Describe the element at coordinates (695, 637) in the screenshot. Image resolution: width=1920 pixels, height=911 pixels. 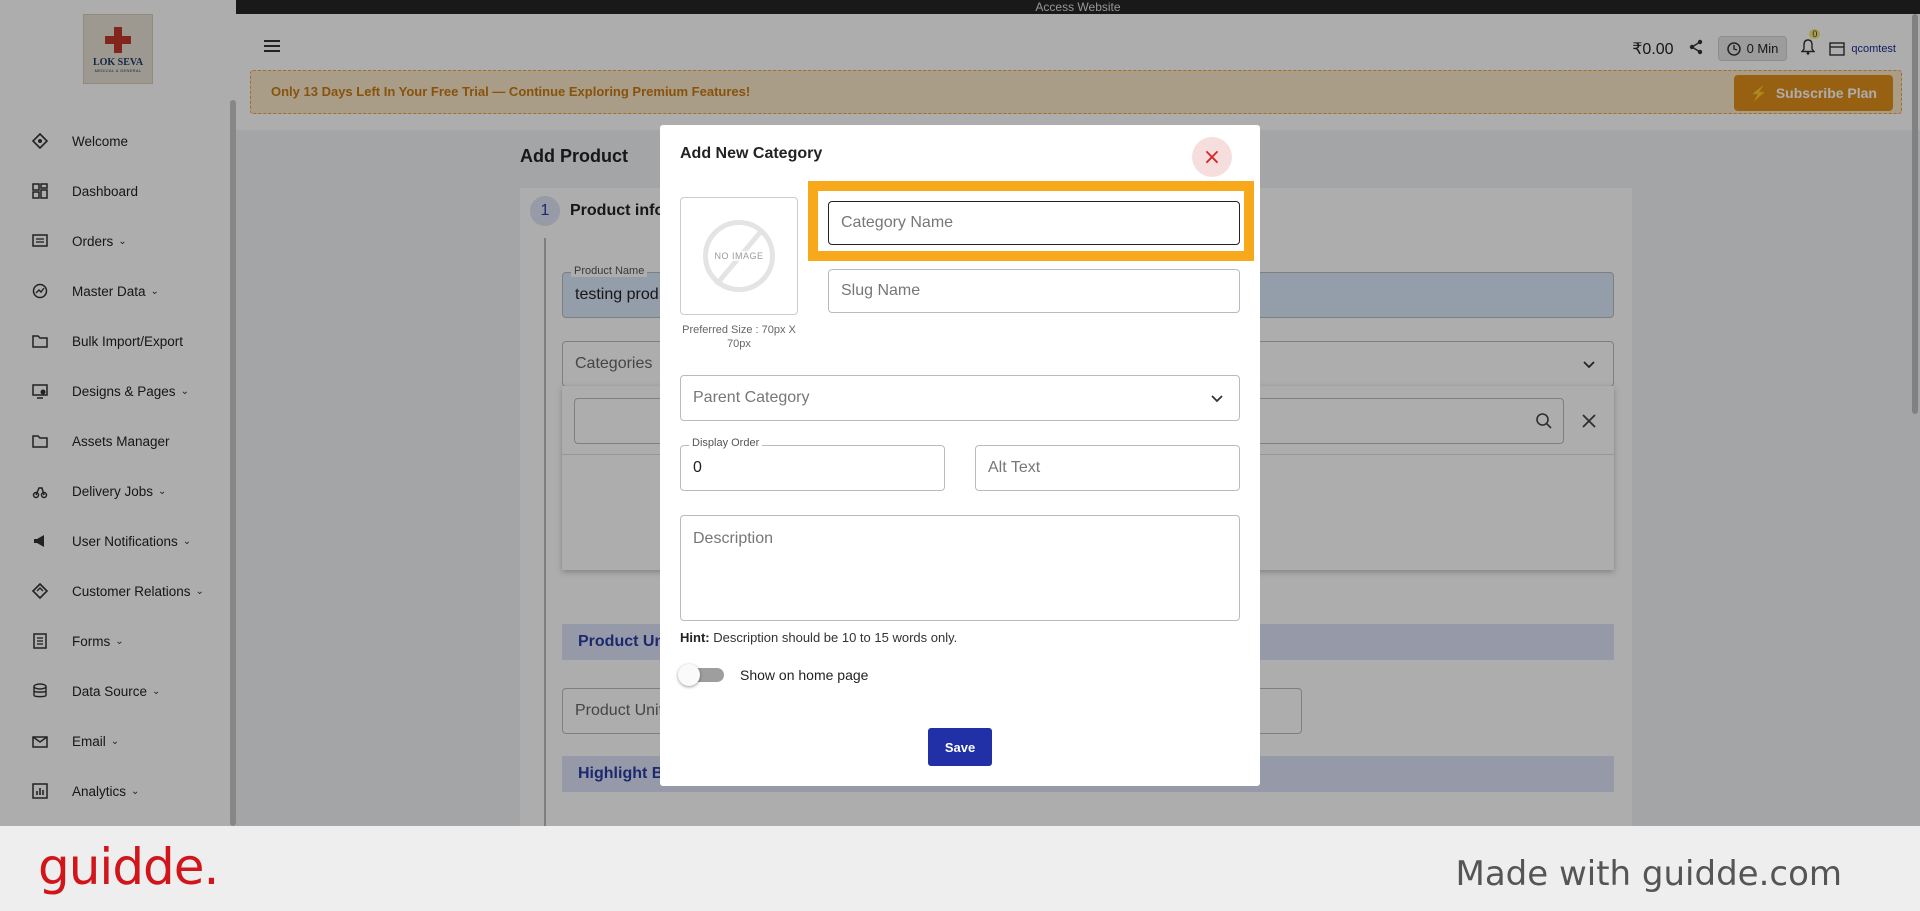
I see `hint-label: Hint:` at that location.